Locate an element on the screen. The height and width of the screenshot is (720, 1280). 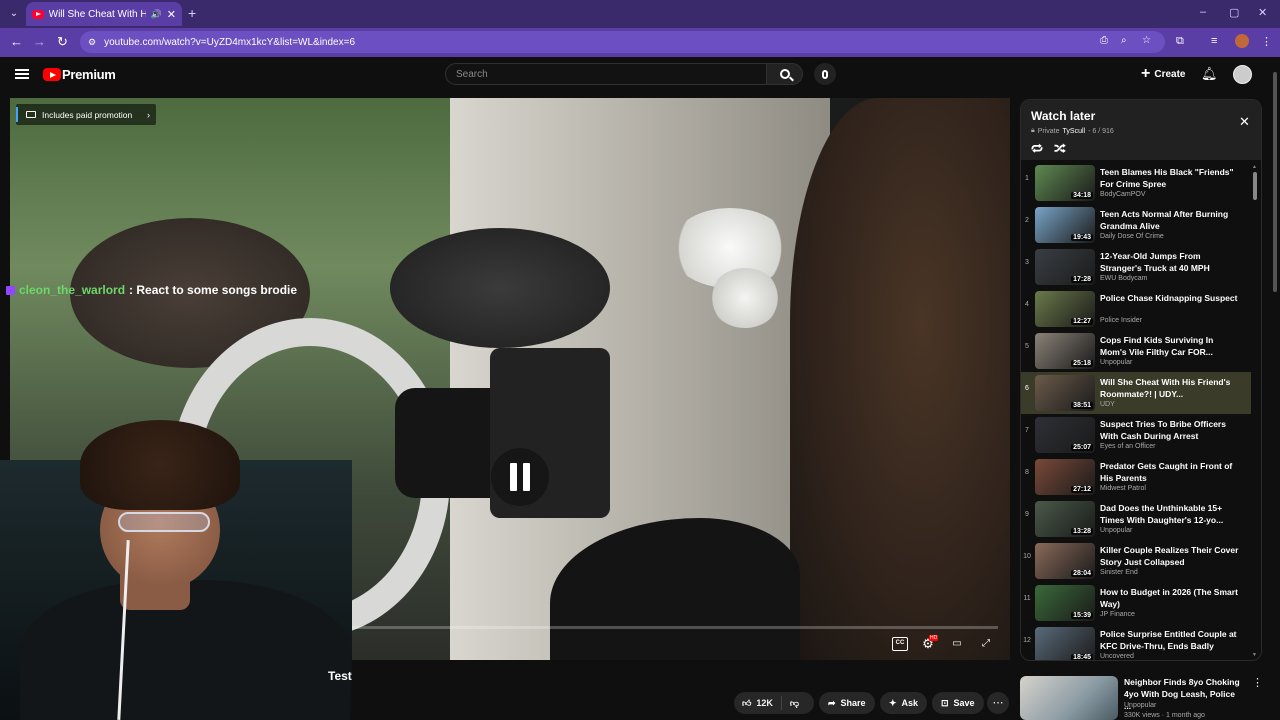
playlist-scrollbar-thumb is located at coordinates (1255, 186).